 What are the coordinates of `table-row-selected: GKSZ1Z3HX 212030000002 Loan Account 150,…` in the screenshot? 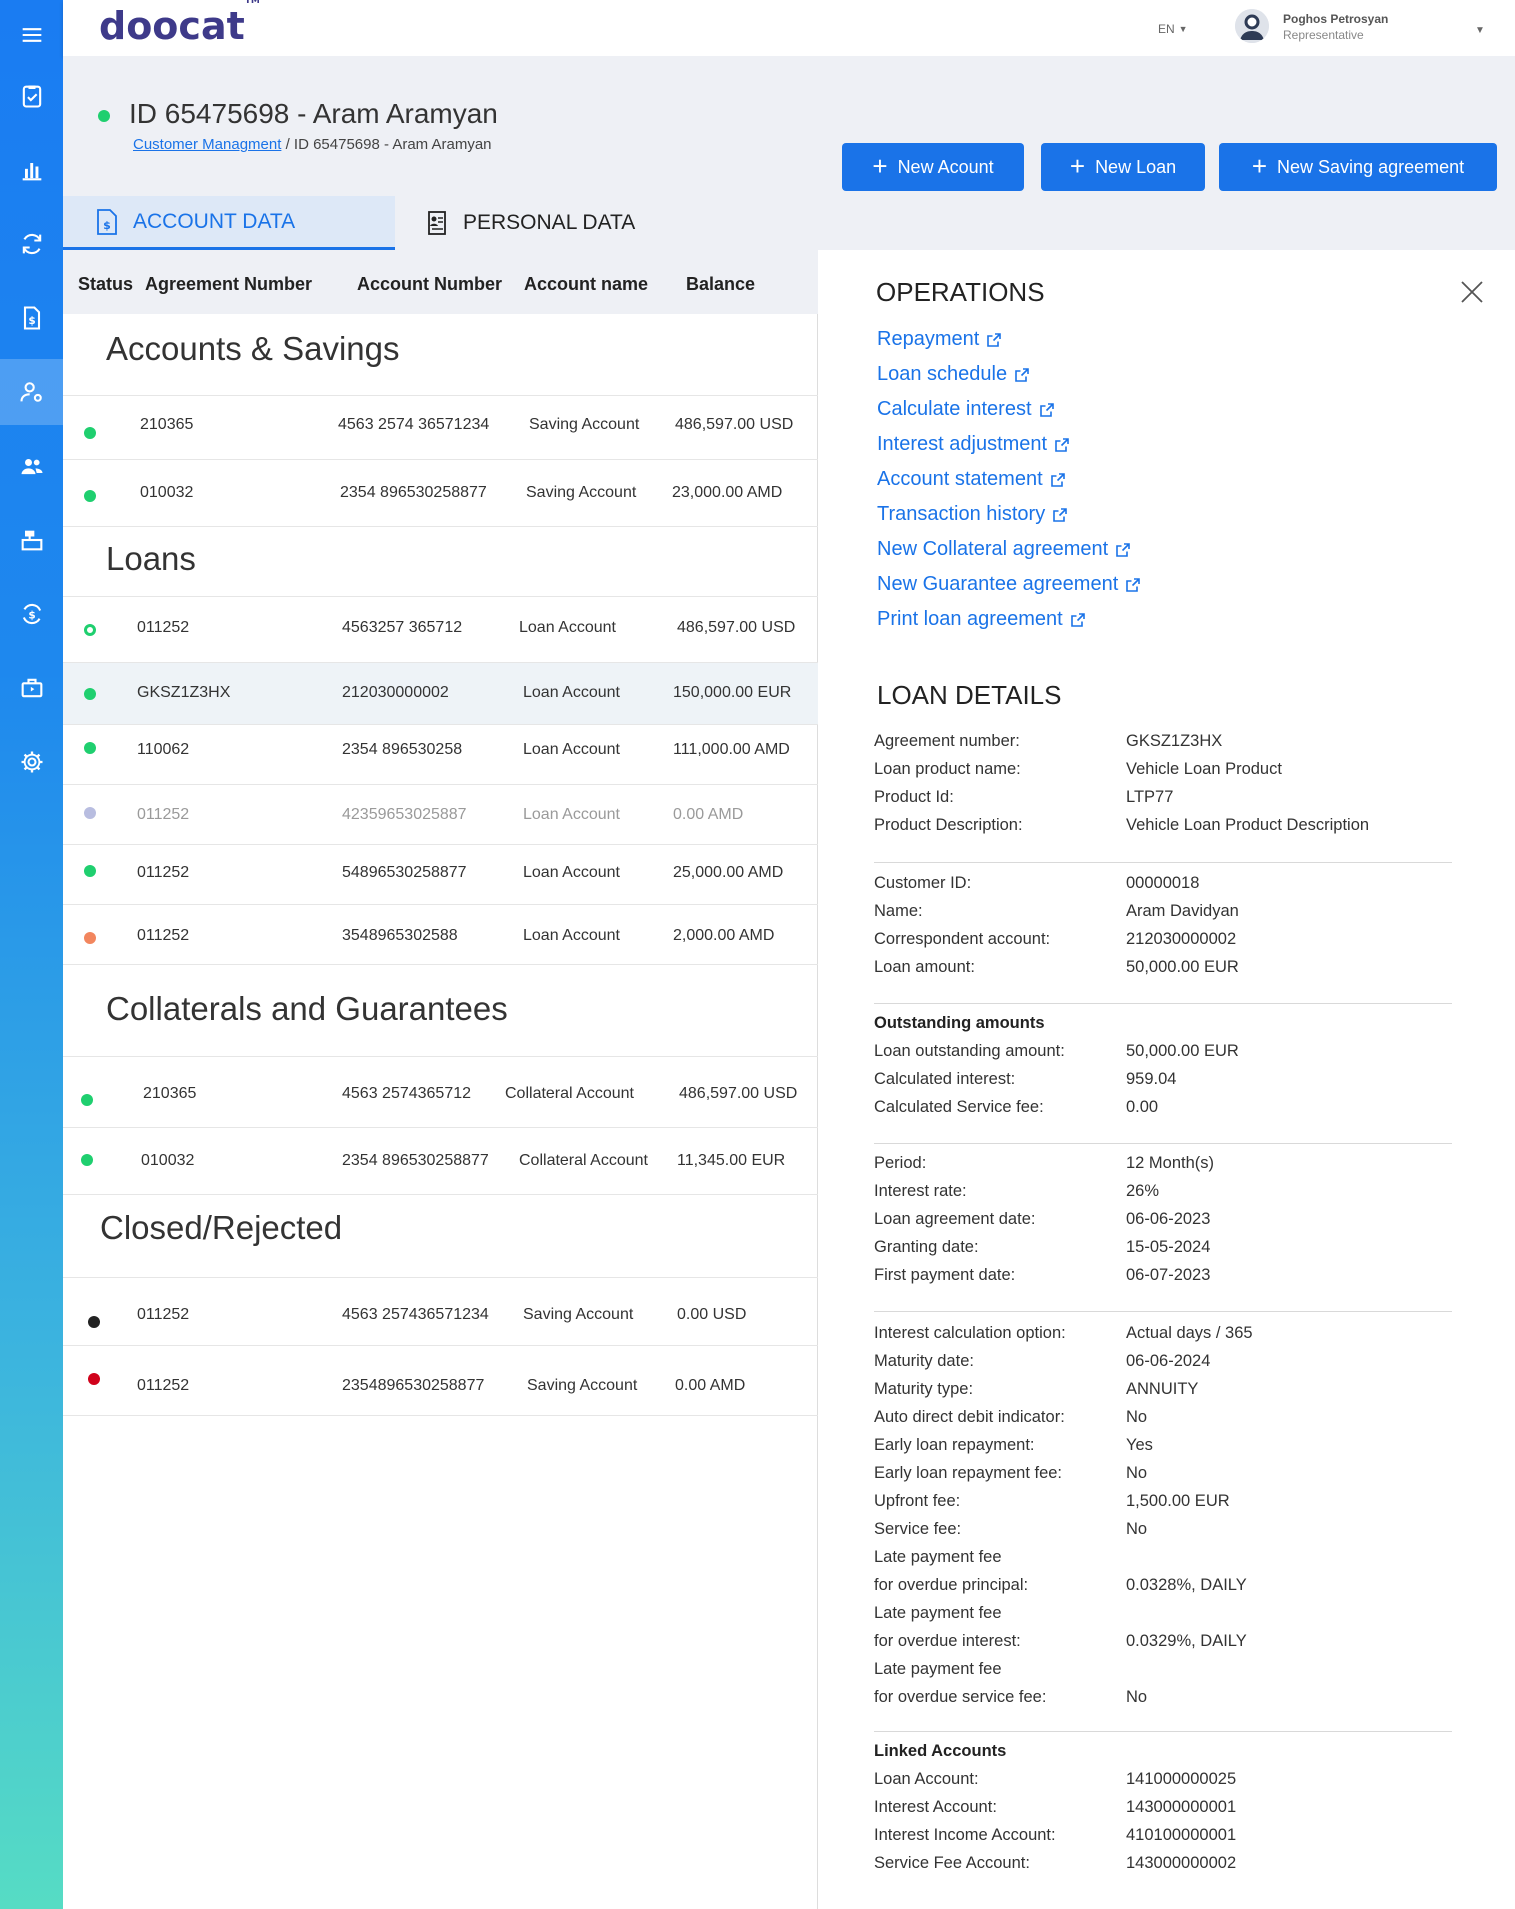 It's located at (440, 694).